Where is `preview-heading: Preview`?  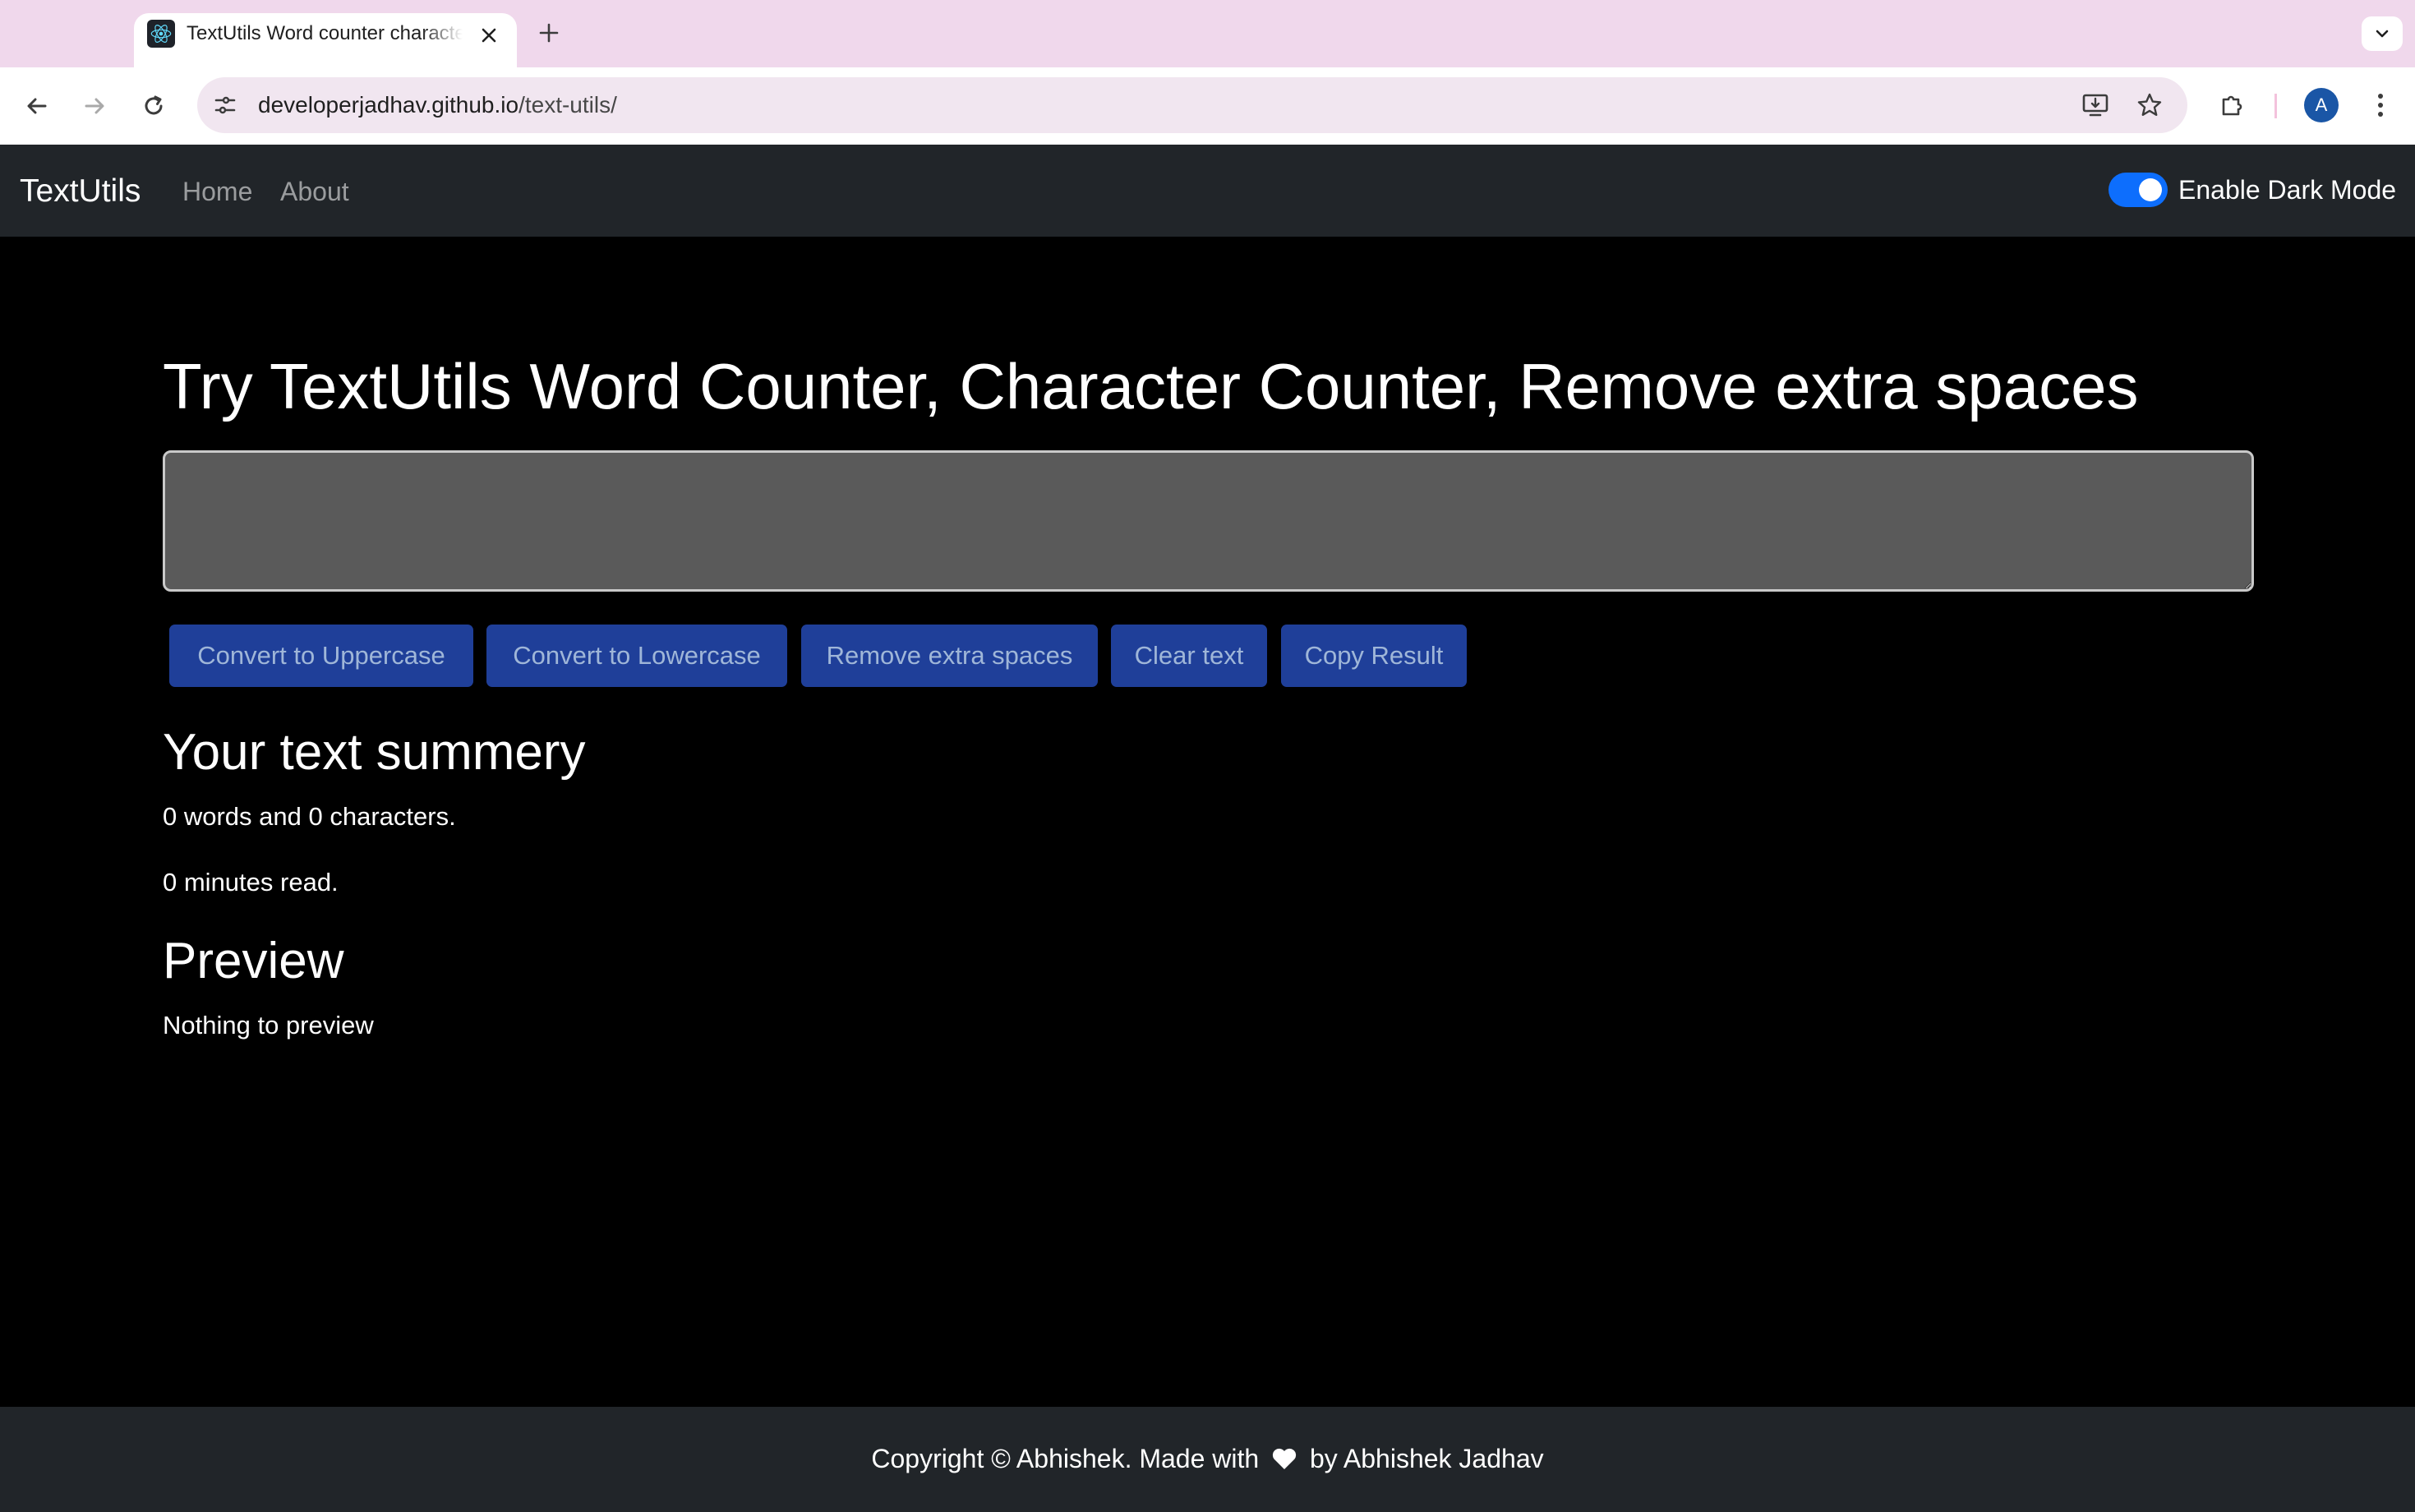
preview-heading: Preview is located at coordinates (254, 961).